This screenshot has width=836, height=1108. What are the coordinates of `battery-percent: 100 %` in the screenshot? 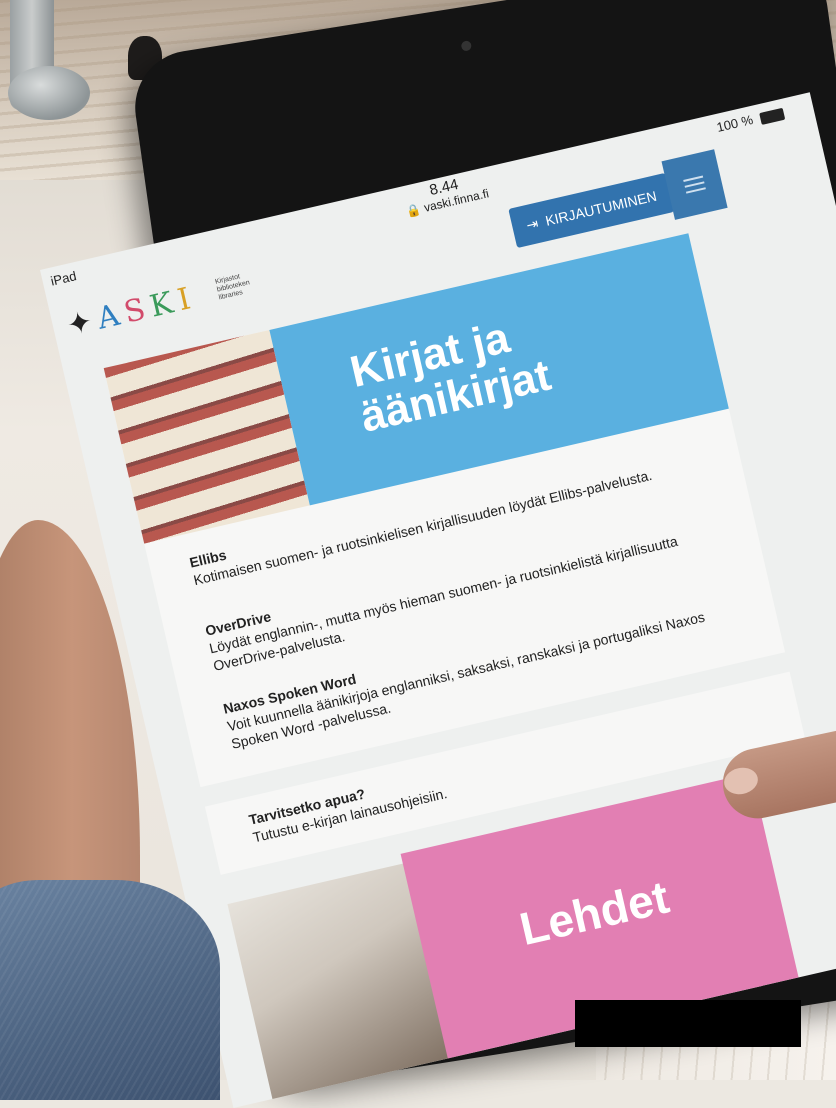 It's located at (735, 123).